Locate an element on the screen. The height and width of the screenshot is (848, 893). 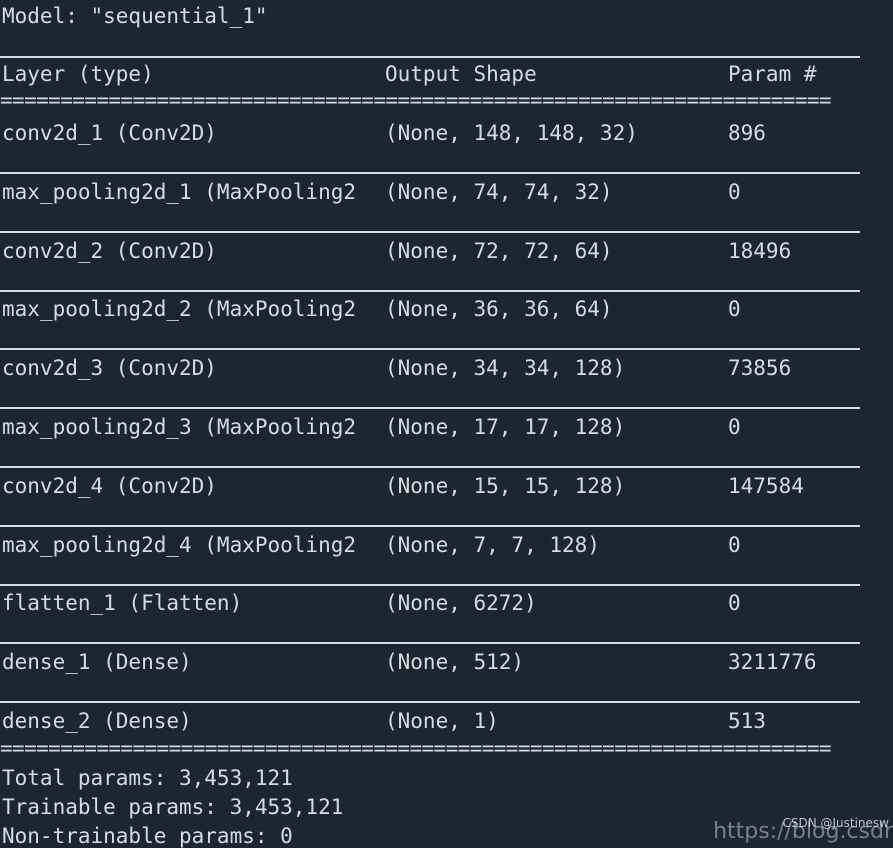
table-row: dense_2 (Dense) (None, 1) 513 is located at coordinates (430, 721).